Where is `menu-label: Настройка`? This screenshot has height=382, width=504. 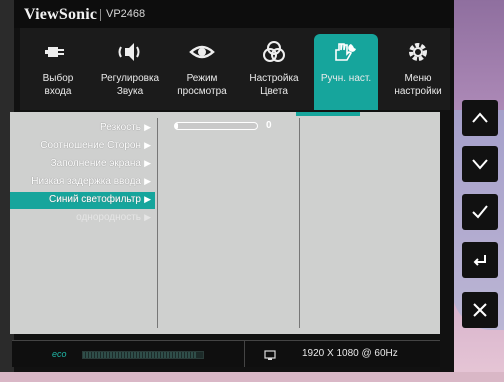
menu-label: Настройка is located at coordinates (274, 78).